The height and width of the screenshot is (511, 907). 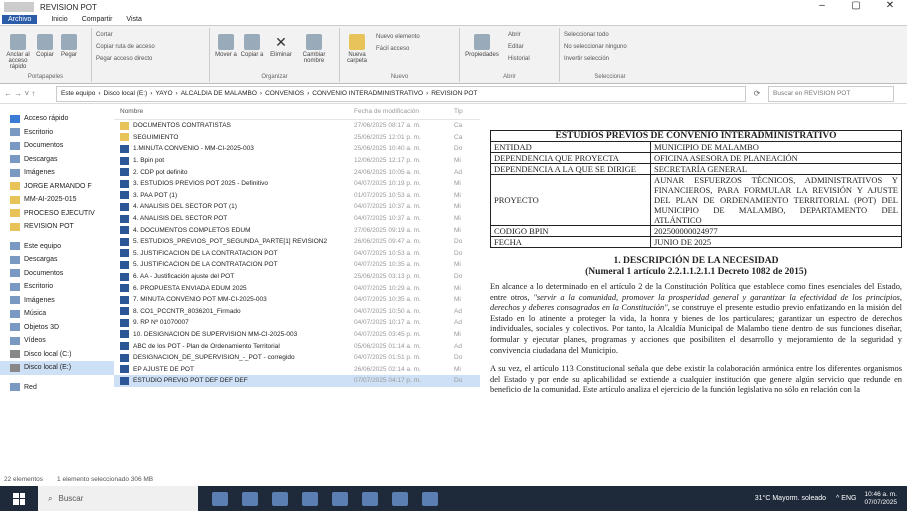 I want to click on paste-icon, so click(x=69, y=42).